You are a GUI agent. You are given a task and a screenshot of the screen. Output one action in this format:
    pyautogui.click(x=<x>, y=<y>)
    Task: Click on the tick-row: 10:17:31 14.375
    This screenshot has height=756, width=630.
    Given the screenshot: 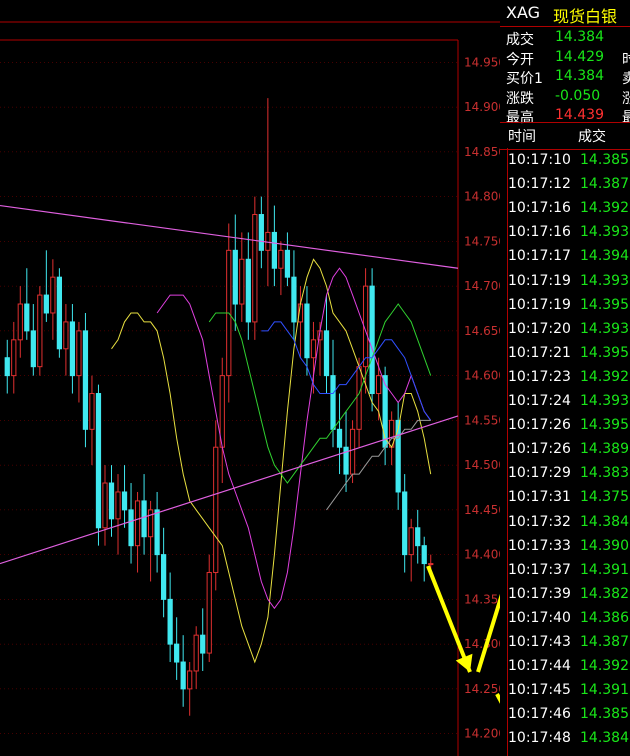 What is the action you would take?
    pyautogui.click(x=565, y=498)
    